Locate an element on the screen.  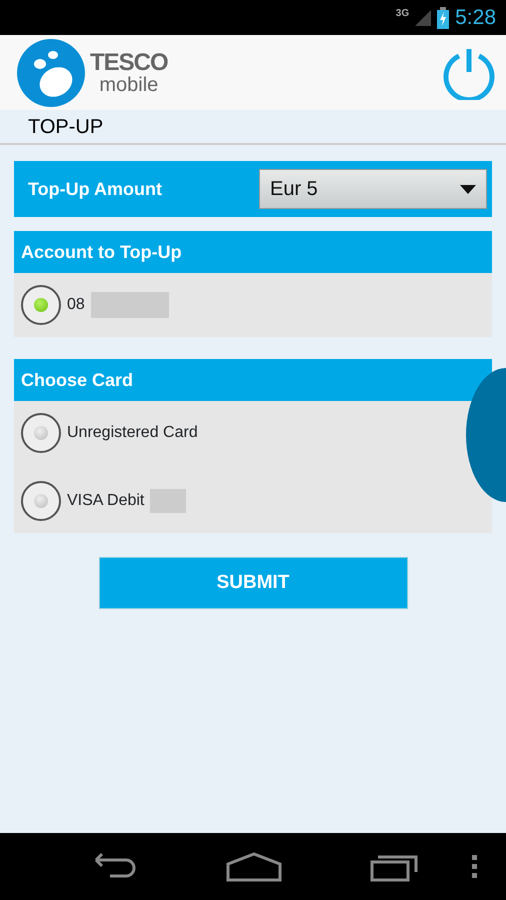
clock: 5:28 is located at coordinates (475, 17).